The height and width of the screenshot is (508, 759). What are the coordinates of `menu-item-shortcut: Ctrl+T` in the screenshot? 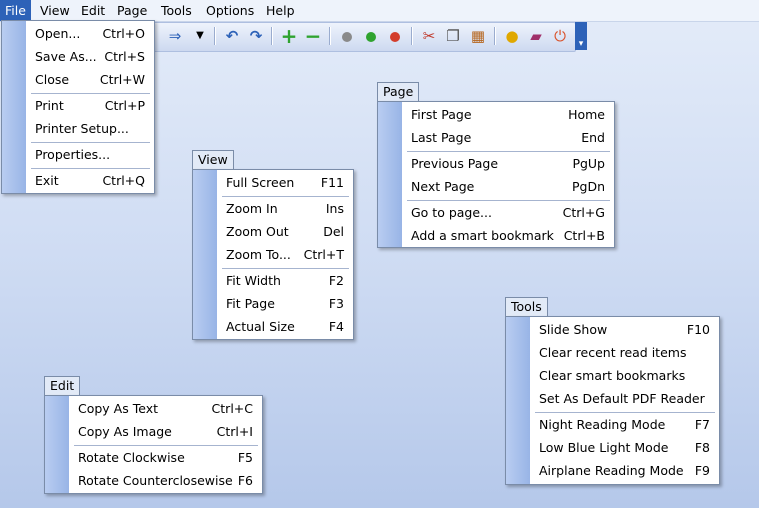 It's located at (323, 254).